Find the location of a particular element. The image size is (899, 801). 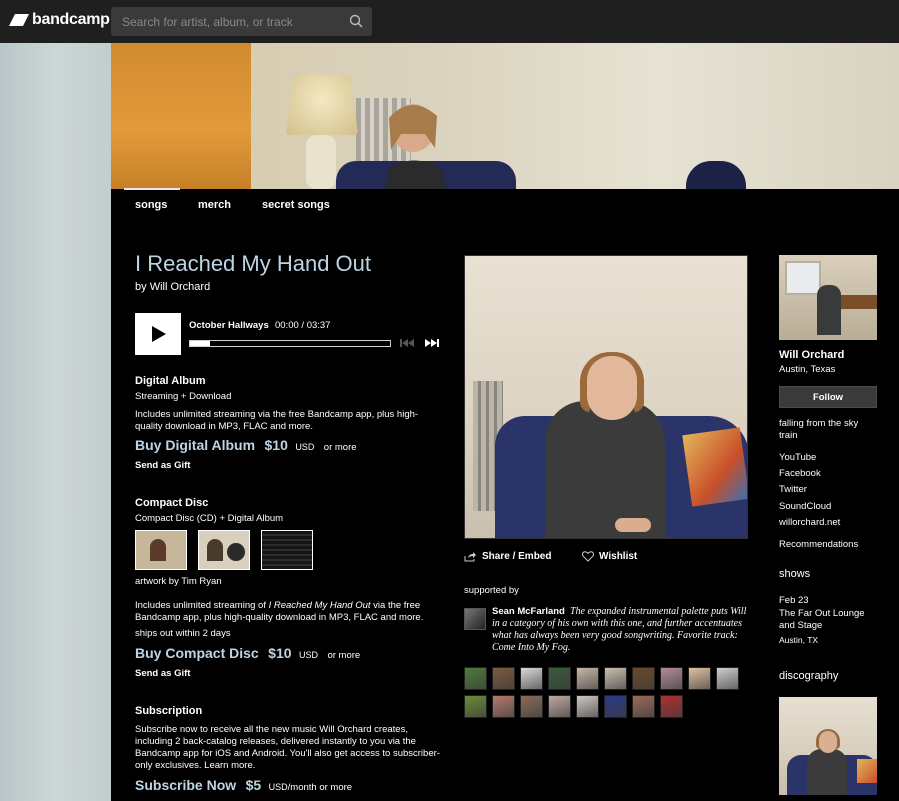

subscribe-now-button: Subscribe Now $5 USD/month or more is located at coordinates (243, 786).